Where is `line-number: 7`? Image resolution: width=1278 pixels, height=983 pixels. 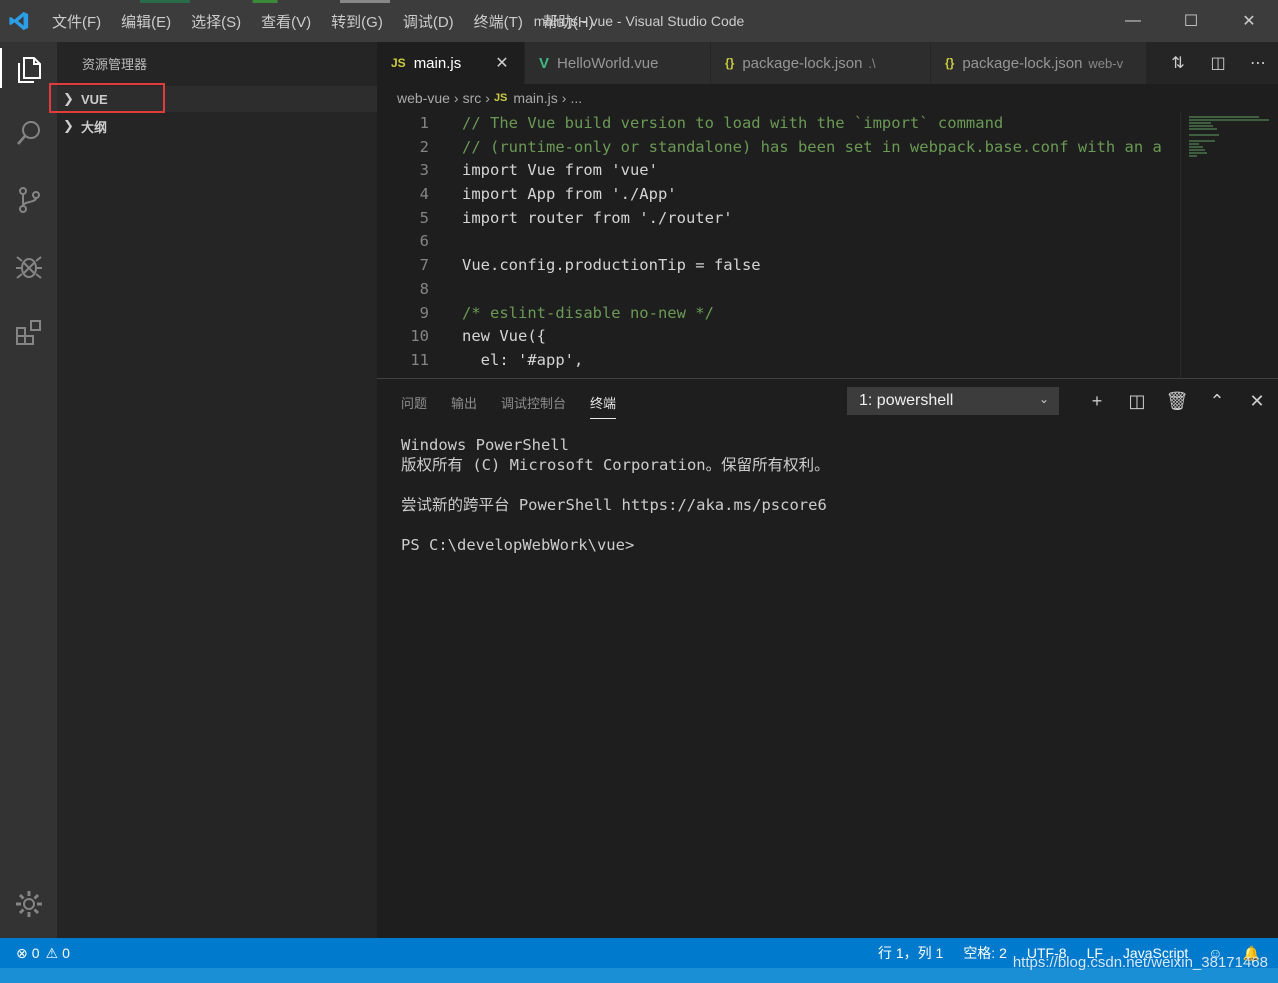
line-number: 7 is located at coordinates (424, 265).